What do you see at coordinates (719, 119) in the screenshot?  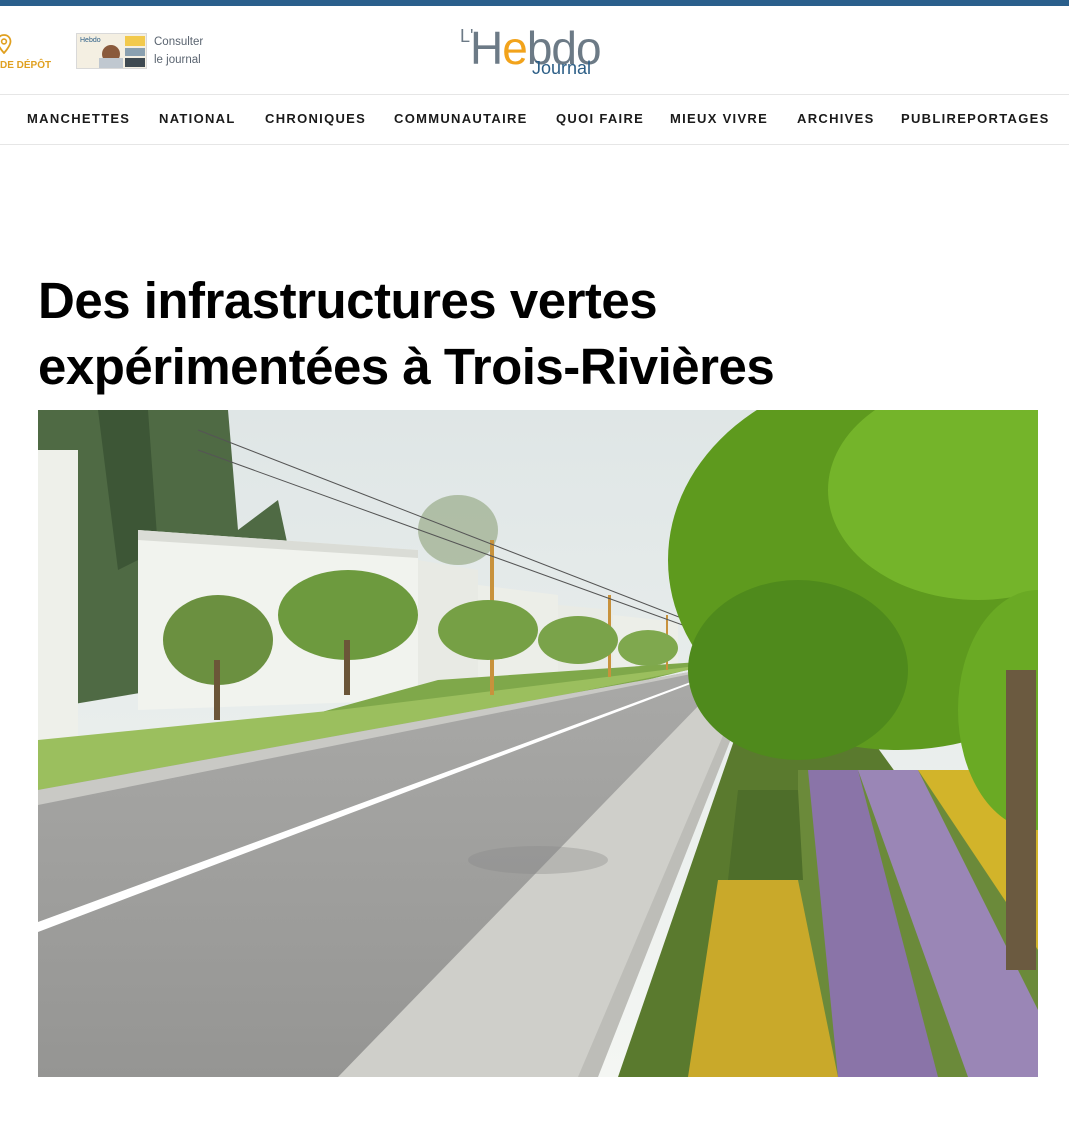 I see `nav-item-mieux-vivre: MIEUX VIVRE` at bounding box center [719, 119].